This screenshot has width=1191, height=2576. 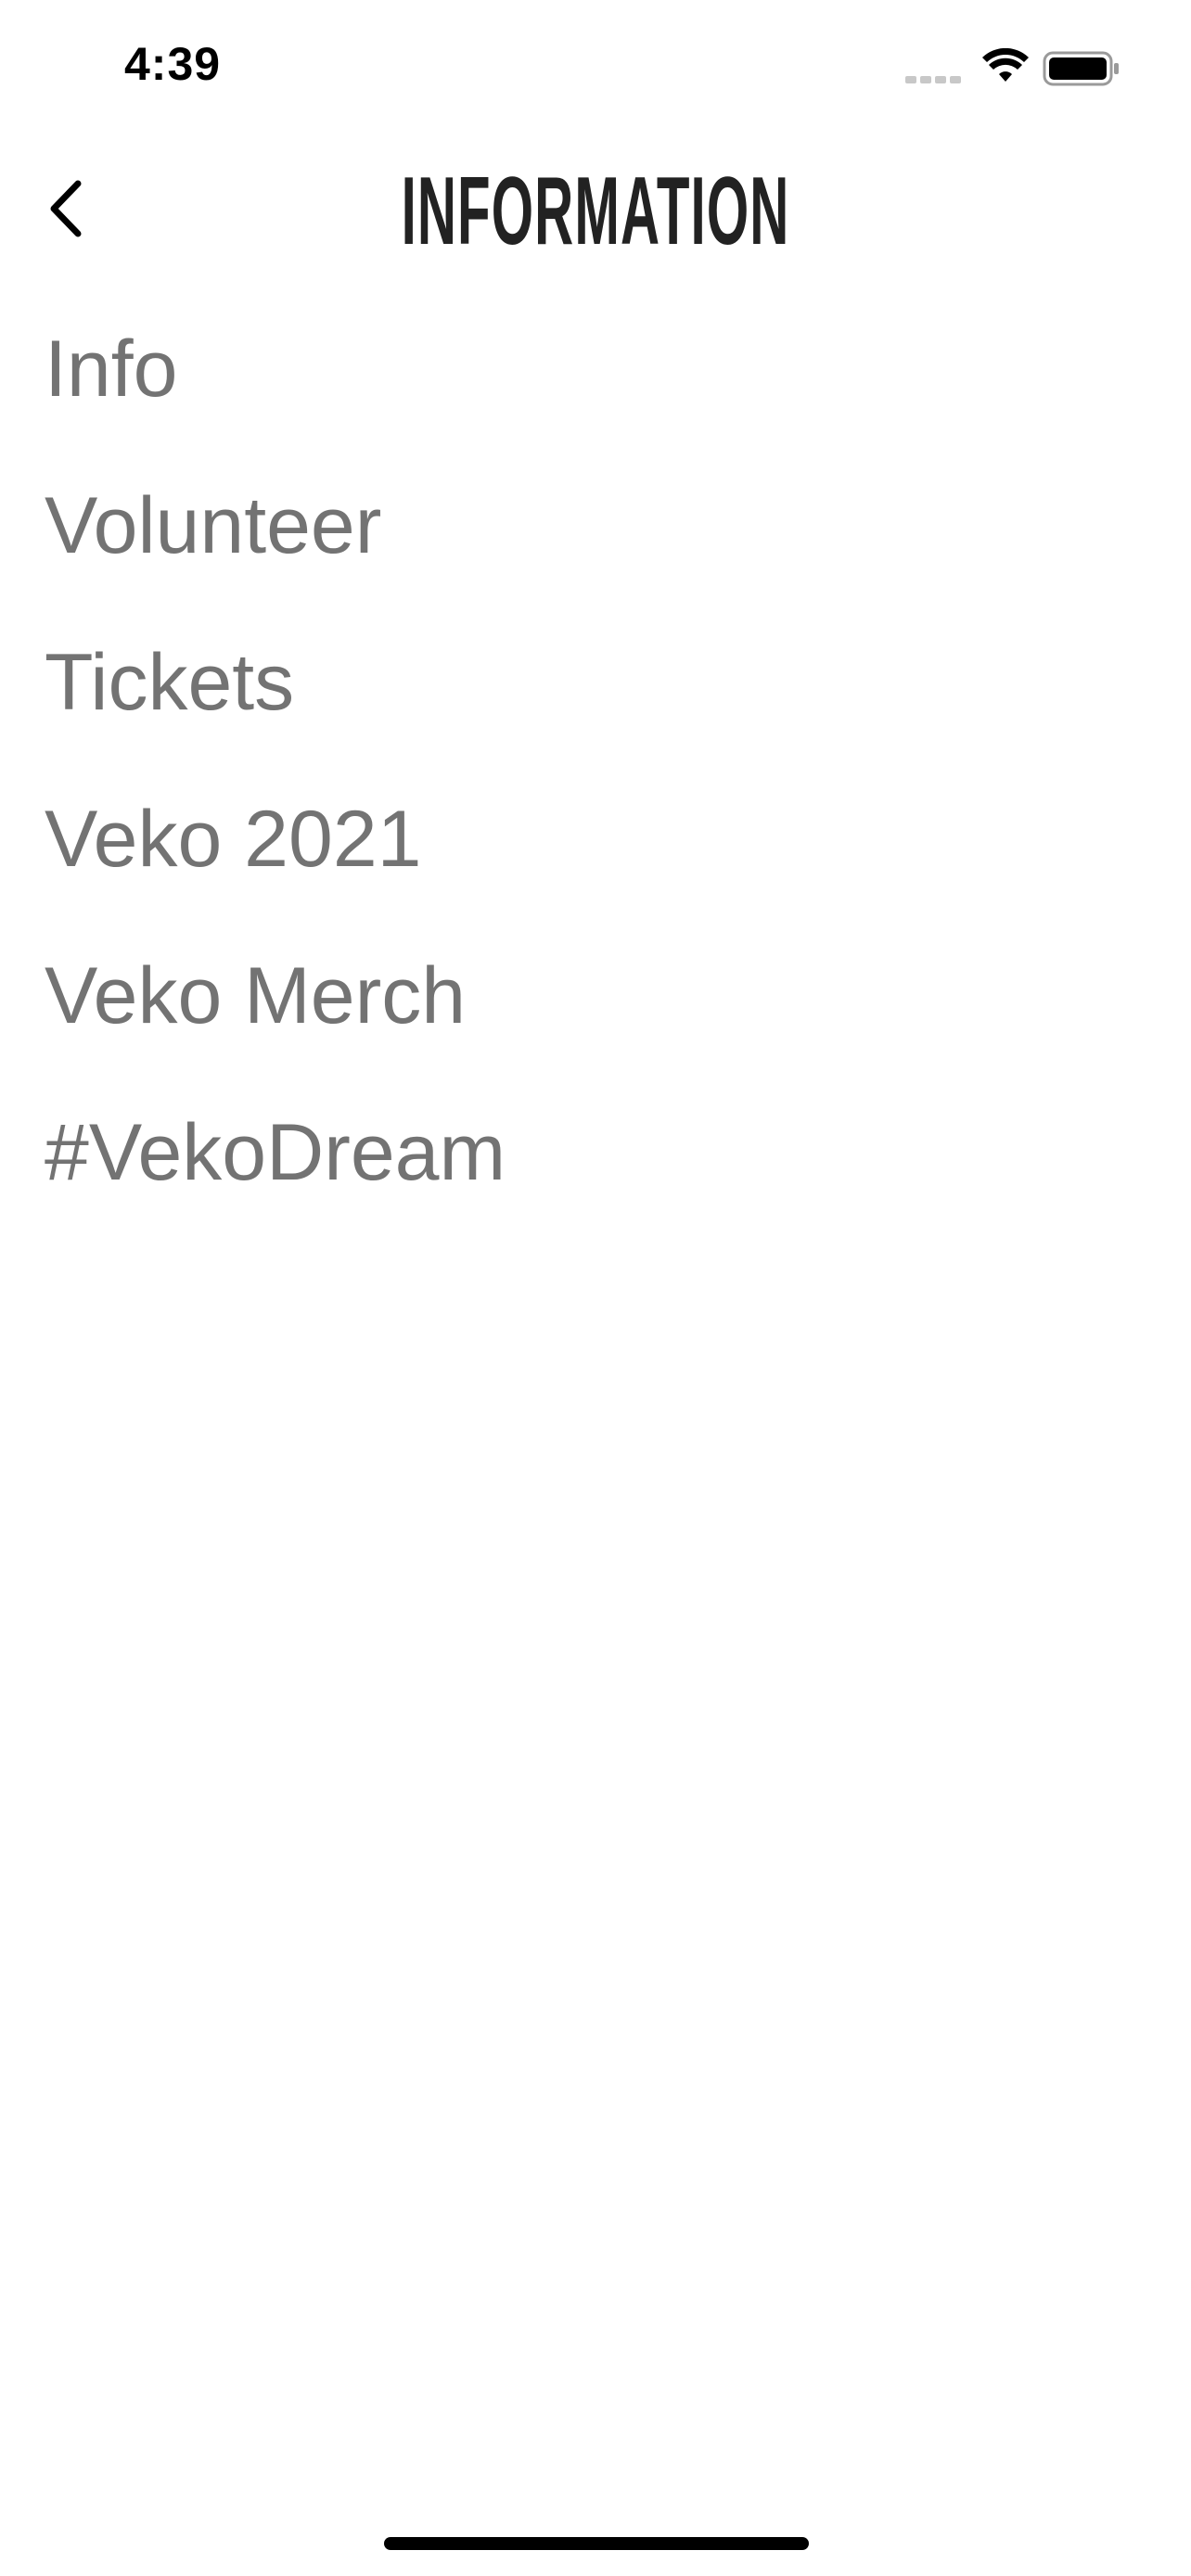 What do you see at coordinates (595, 705) in the screenshot?
I see `menu-item-tickets: Tickets` at bounding box center [595, 705].